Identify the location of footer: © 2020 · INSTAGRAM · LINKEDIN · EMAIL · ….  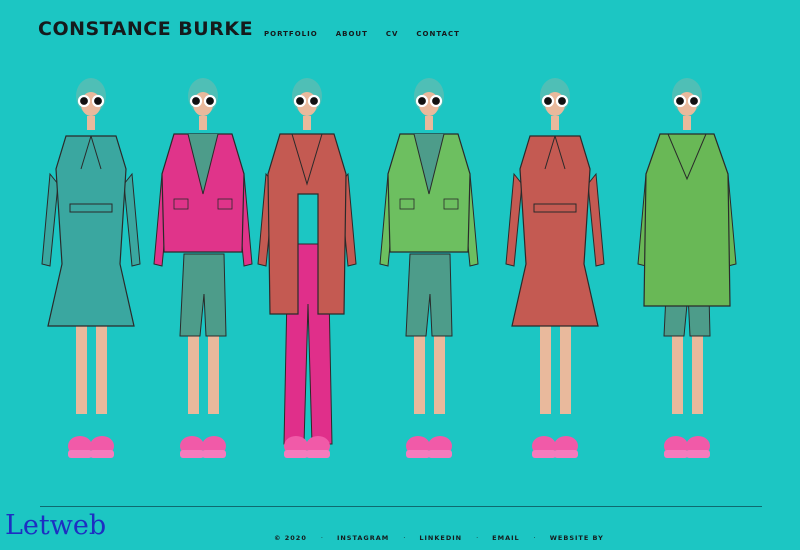
(439, 538).